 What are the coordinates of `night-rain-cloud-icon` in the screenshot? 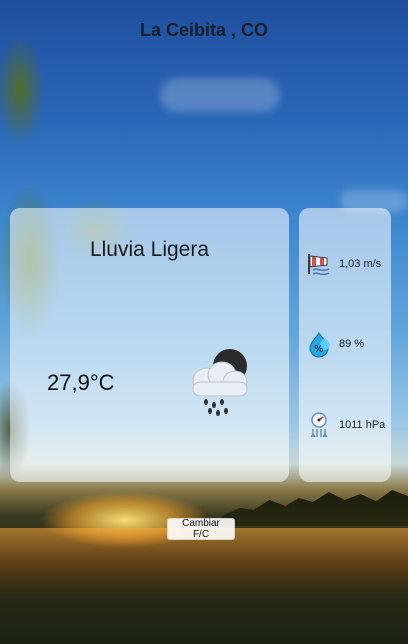 It's located at (220, 382).